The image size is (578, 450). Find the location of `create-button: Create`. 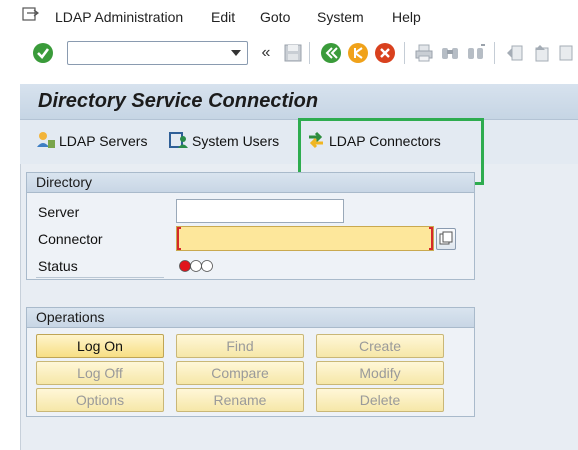

create-button: Create is located at coordinates (380, 346).